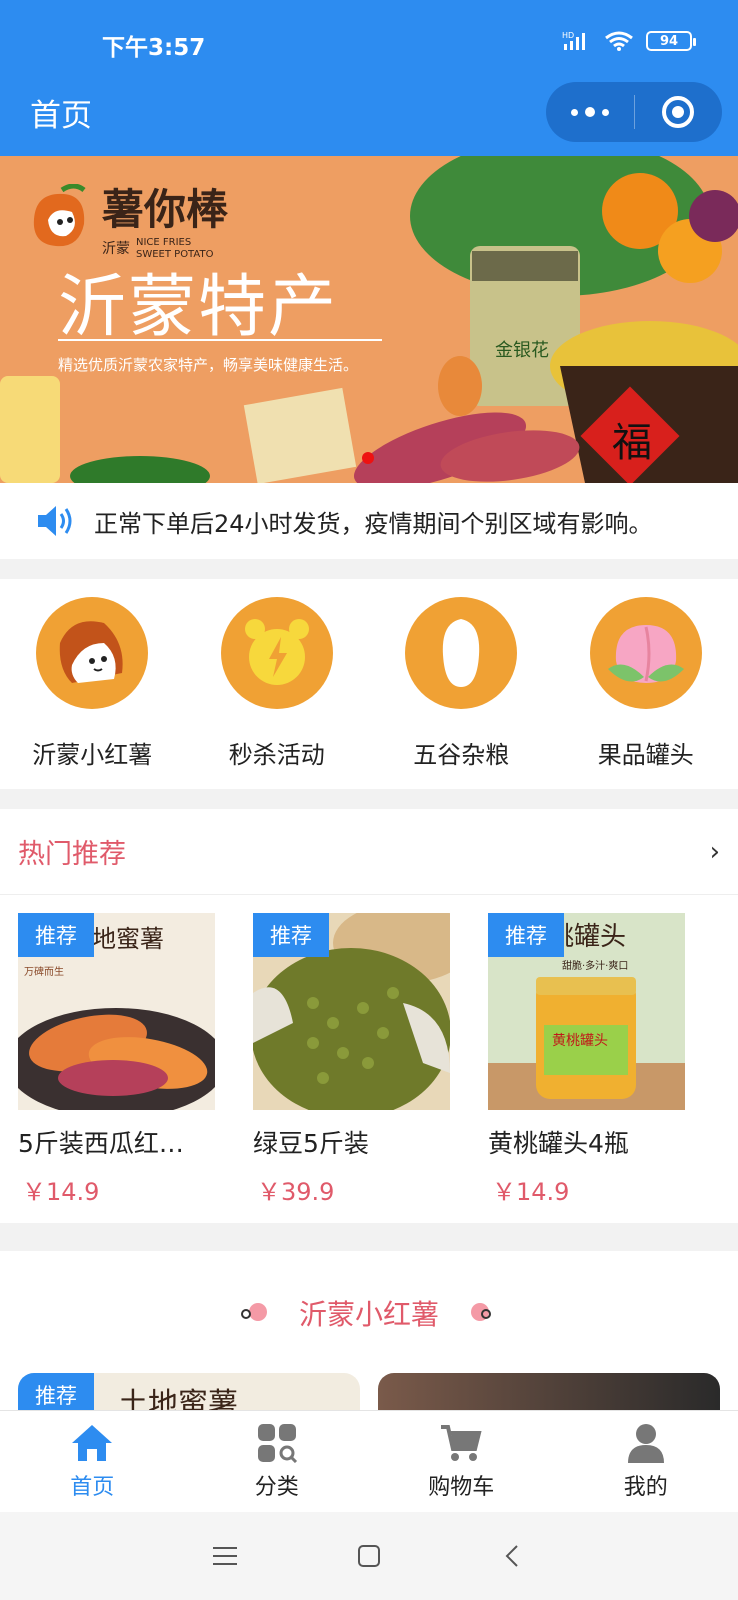  I want to click on battery-level: 94, so click(669, 41).